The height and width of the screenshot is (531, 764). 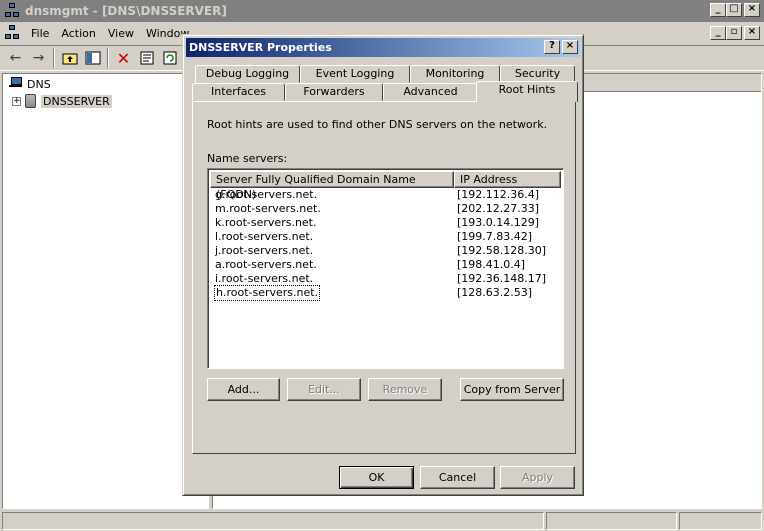 What do you see at coordinates (498, 222) in the screenshot?
I see `row-ip: [193.0.14.129]` at bounding box center [498, 222].